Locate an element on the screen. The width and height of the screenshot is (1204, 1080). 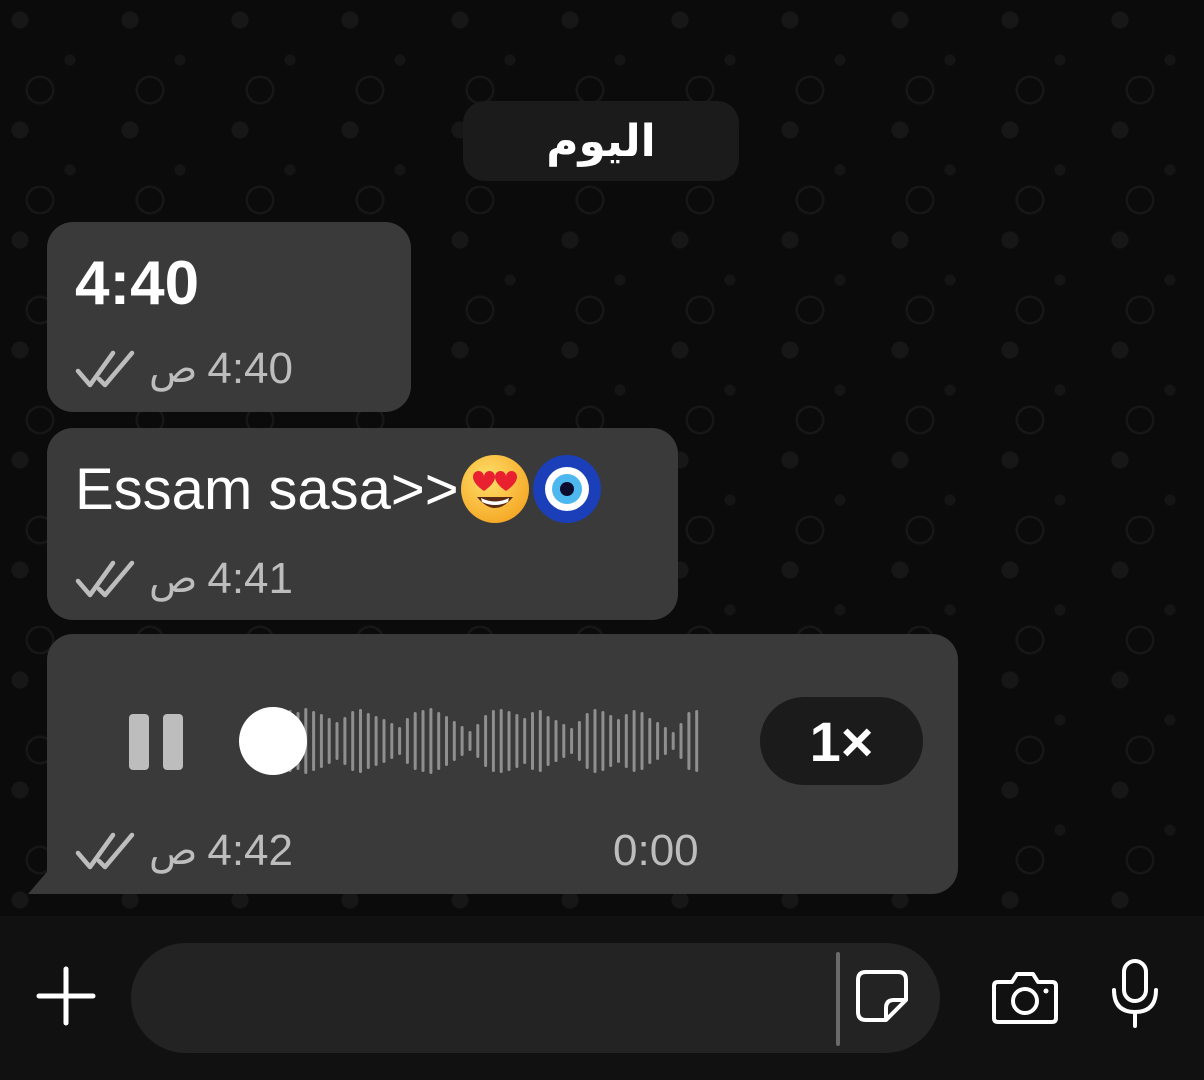
pause-icon is located at coordinates (156, 741).